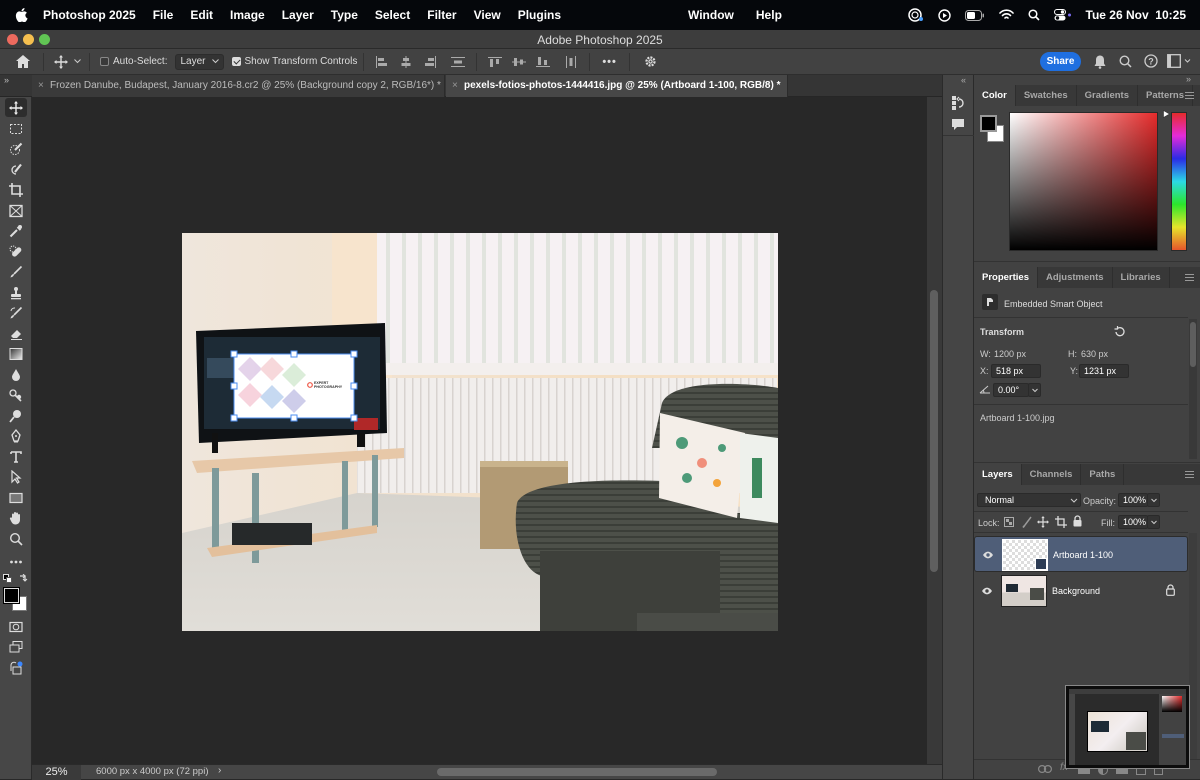 The height and width of the screenshot is (780, 1200). I want to click on lock-artboard-icon, so click(1061, 522).